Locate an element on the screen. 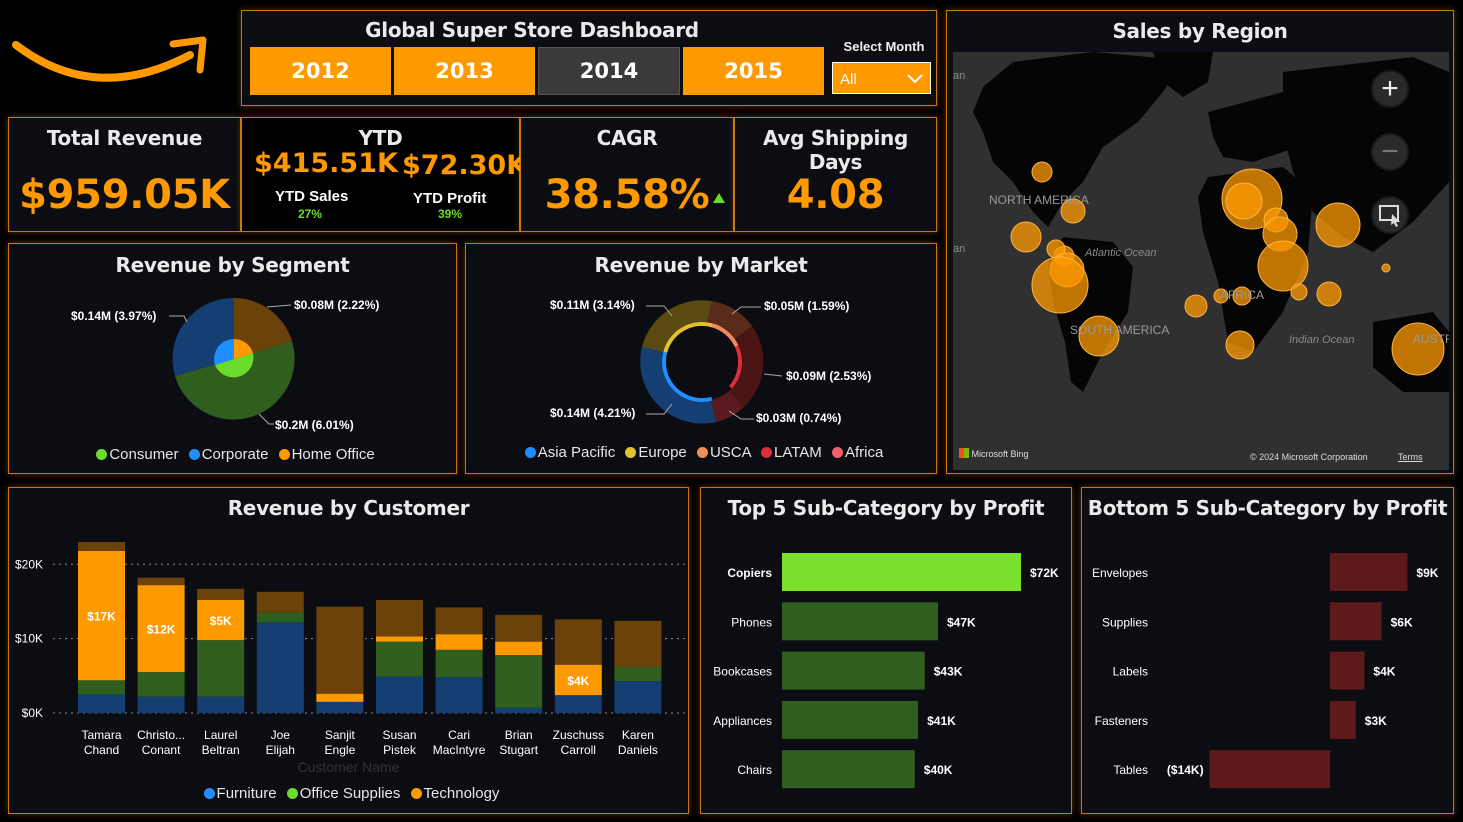  customer-xlabel: Customer Name is located at coordinates (348, 767).